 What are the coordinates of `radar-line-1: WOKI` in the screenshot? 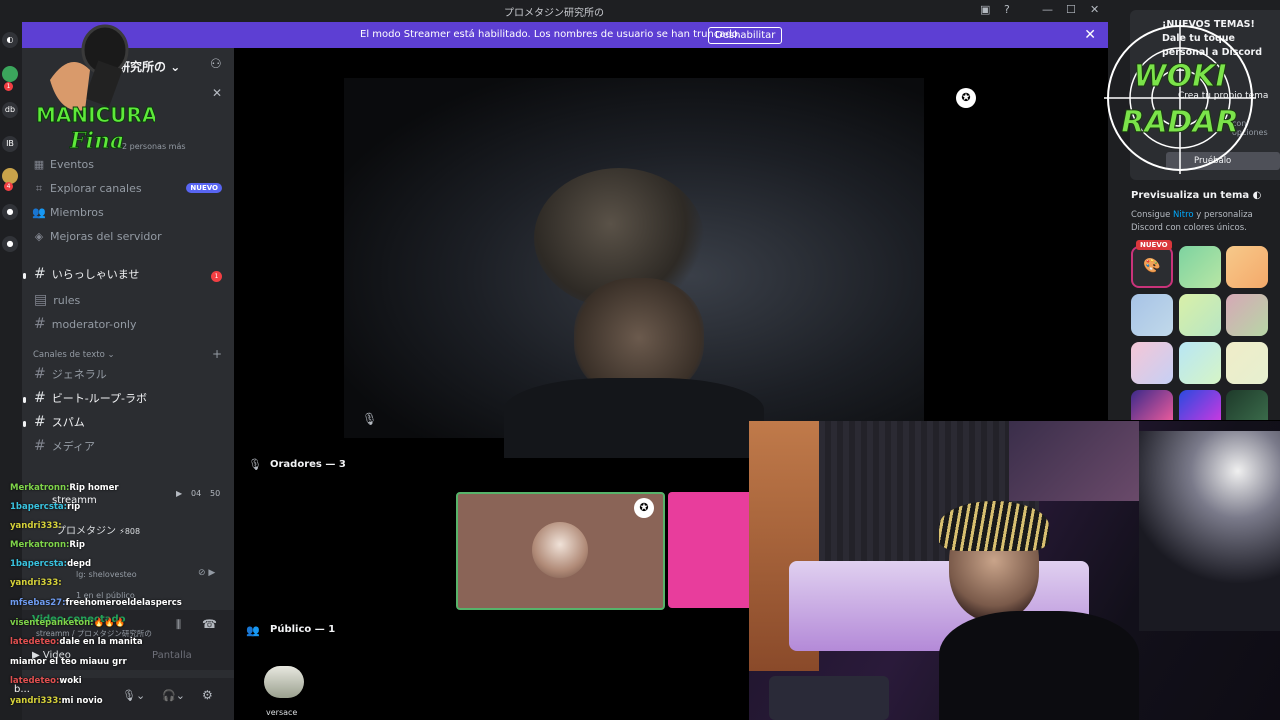 It's located at (1179, 76).